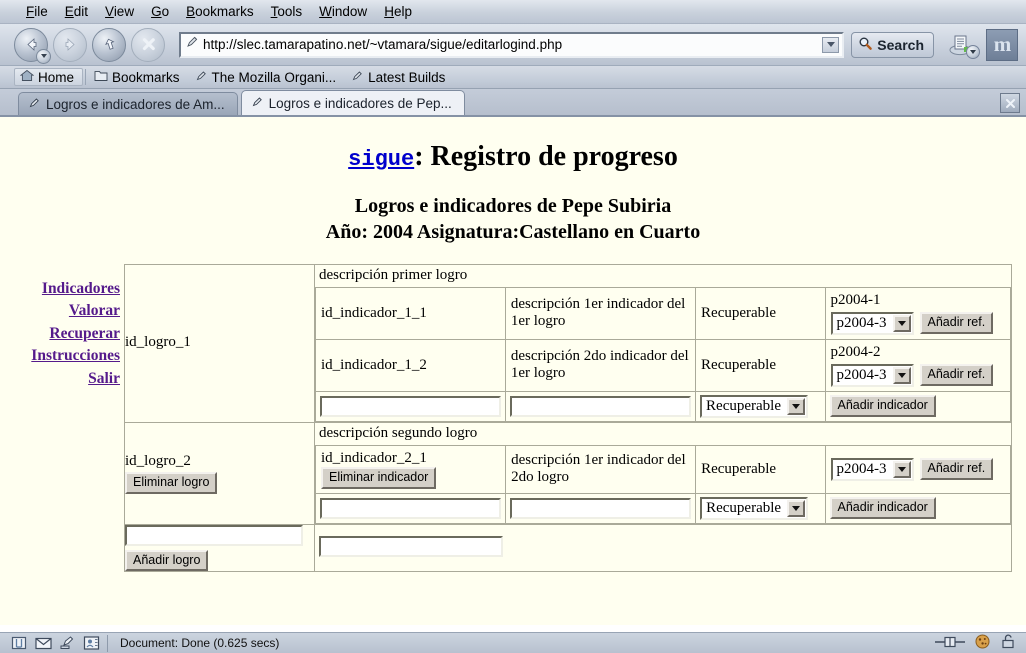  Describe the element at coordinates (43, 643) in the screenshot. I see `mail-icon` at that location.